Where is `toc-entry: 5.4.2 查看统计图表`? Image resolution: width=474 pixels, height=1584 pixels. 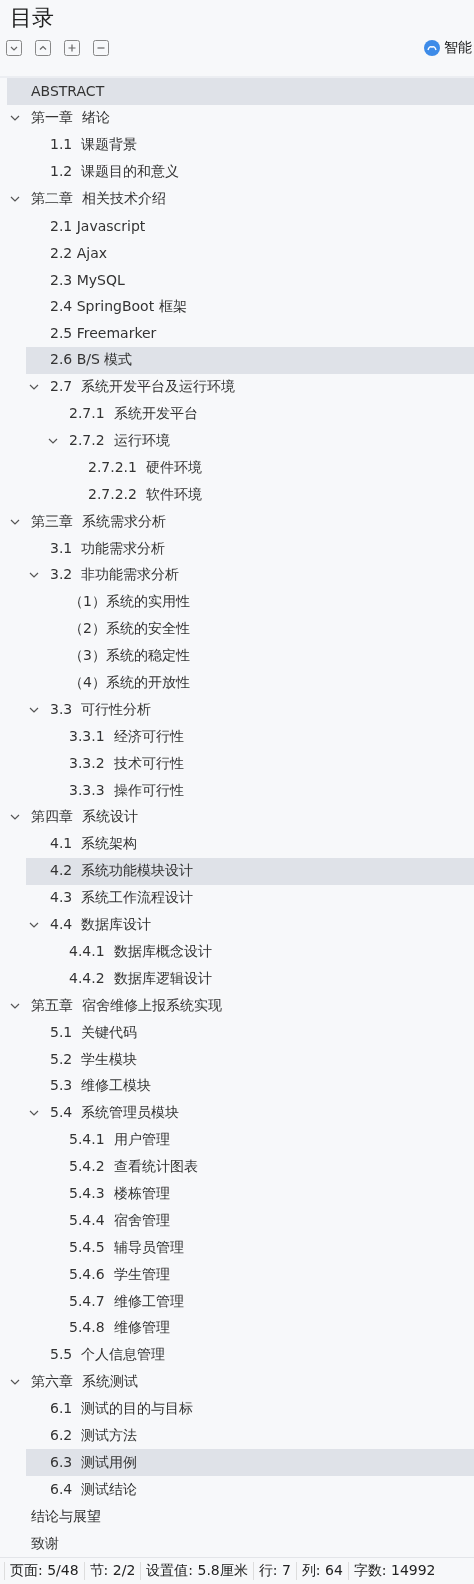
toc-entry: 5.4.2 查看统计图表 is located at coordinates (259, 1167).